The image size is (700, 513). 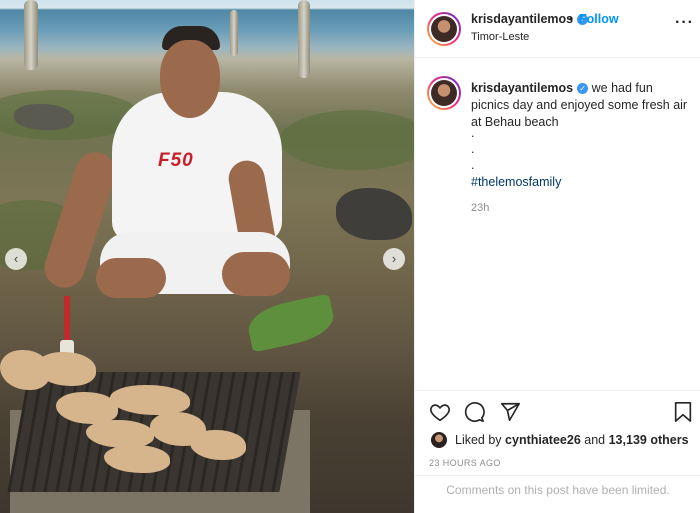 I want to click on bookmark-icon, so click(x=683, y=412).